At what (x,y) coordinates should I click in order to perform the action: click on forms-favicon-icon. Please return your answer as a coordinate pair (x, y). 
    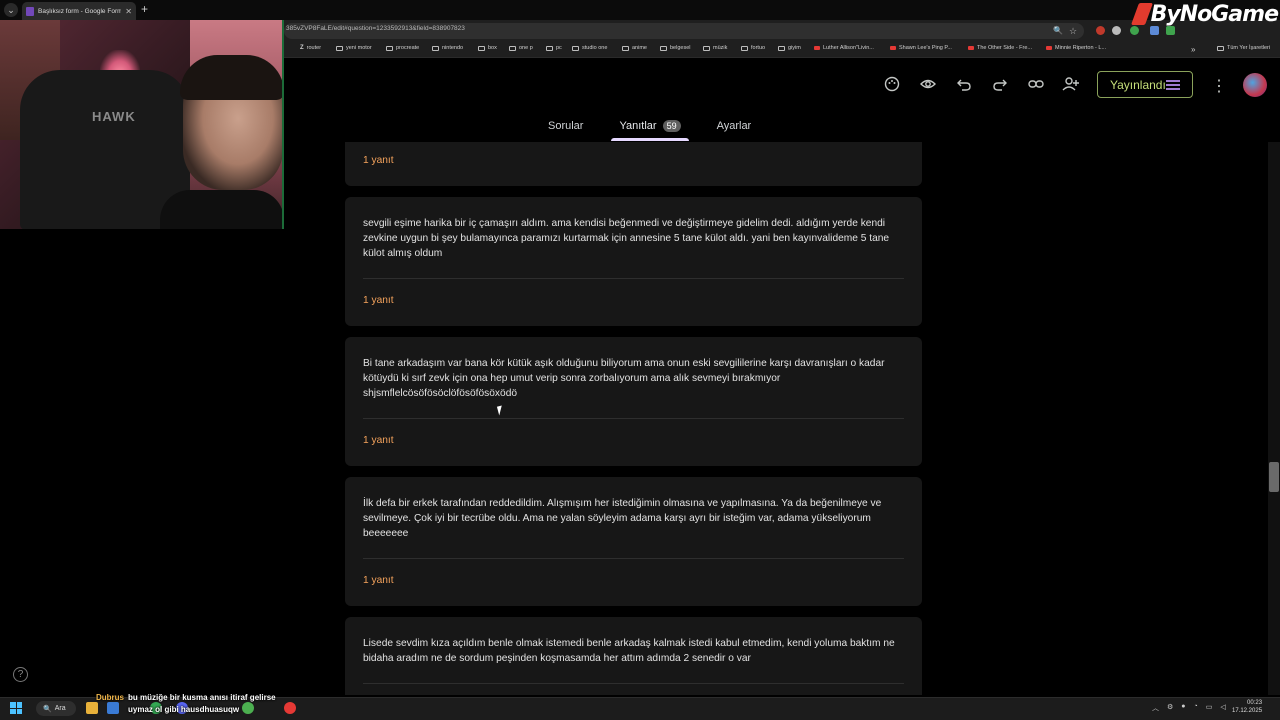
    Looking at the image, I should click on (30, 11).